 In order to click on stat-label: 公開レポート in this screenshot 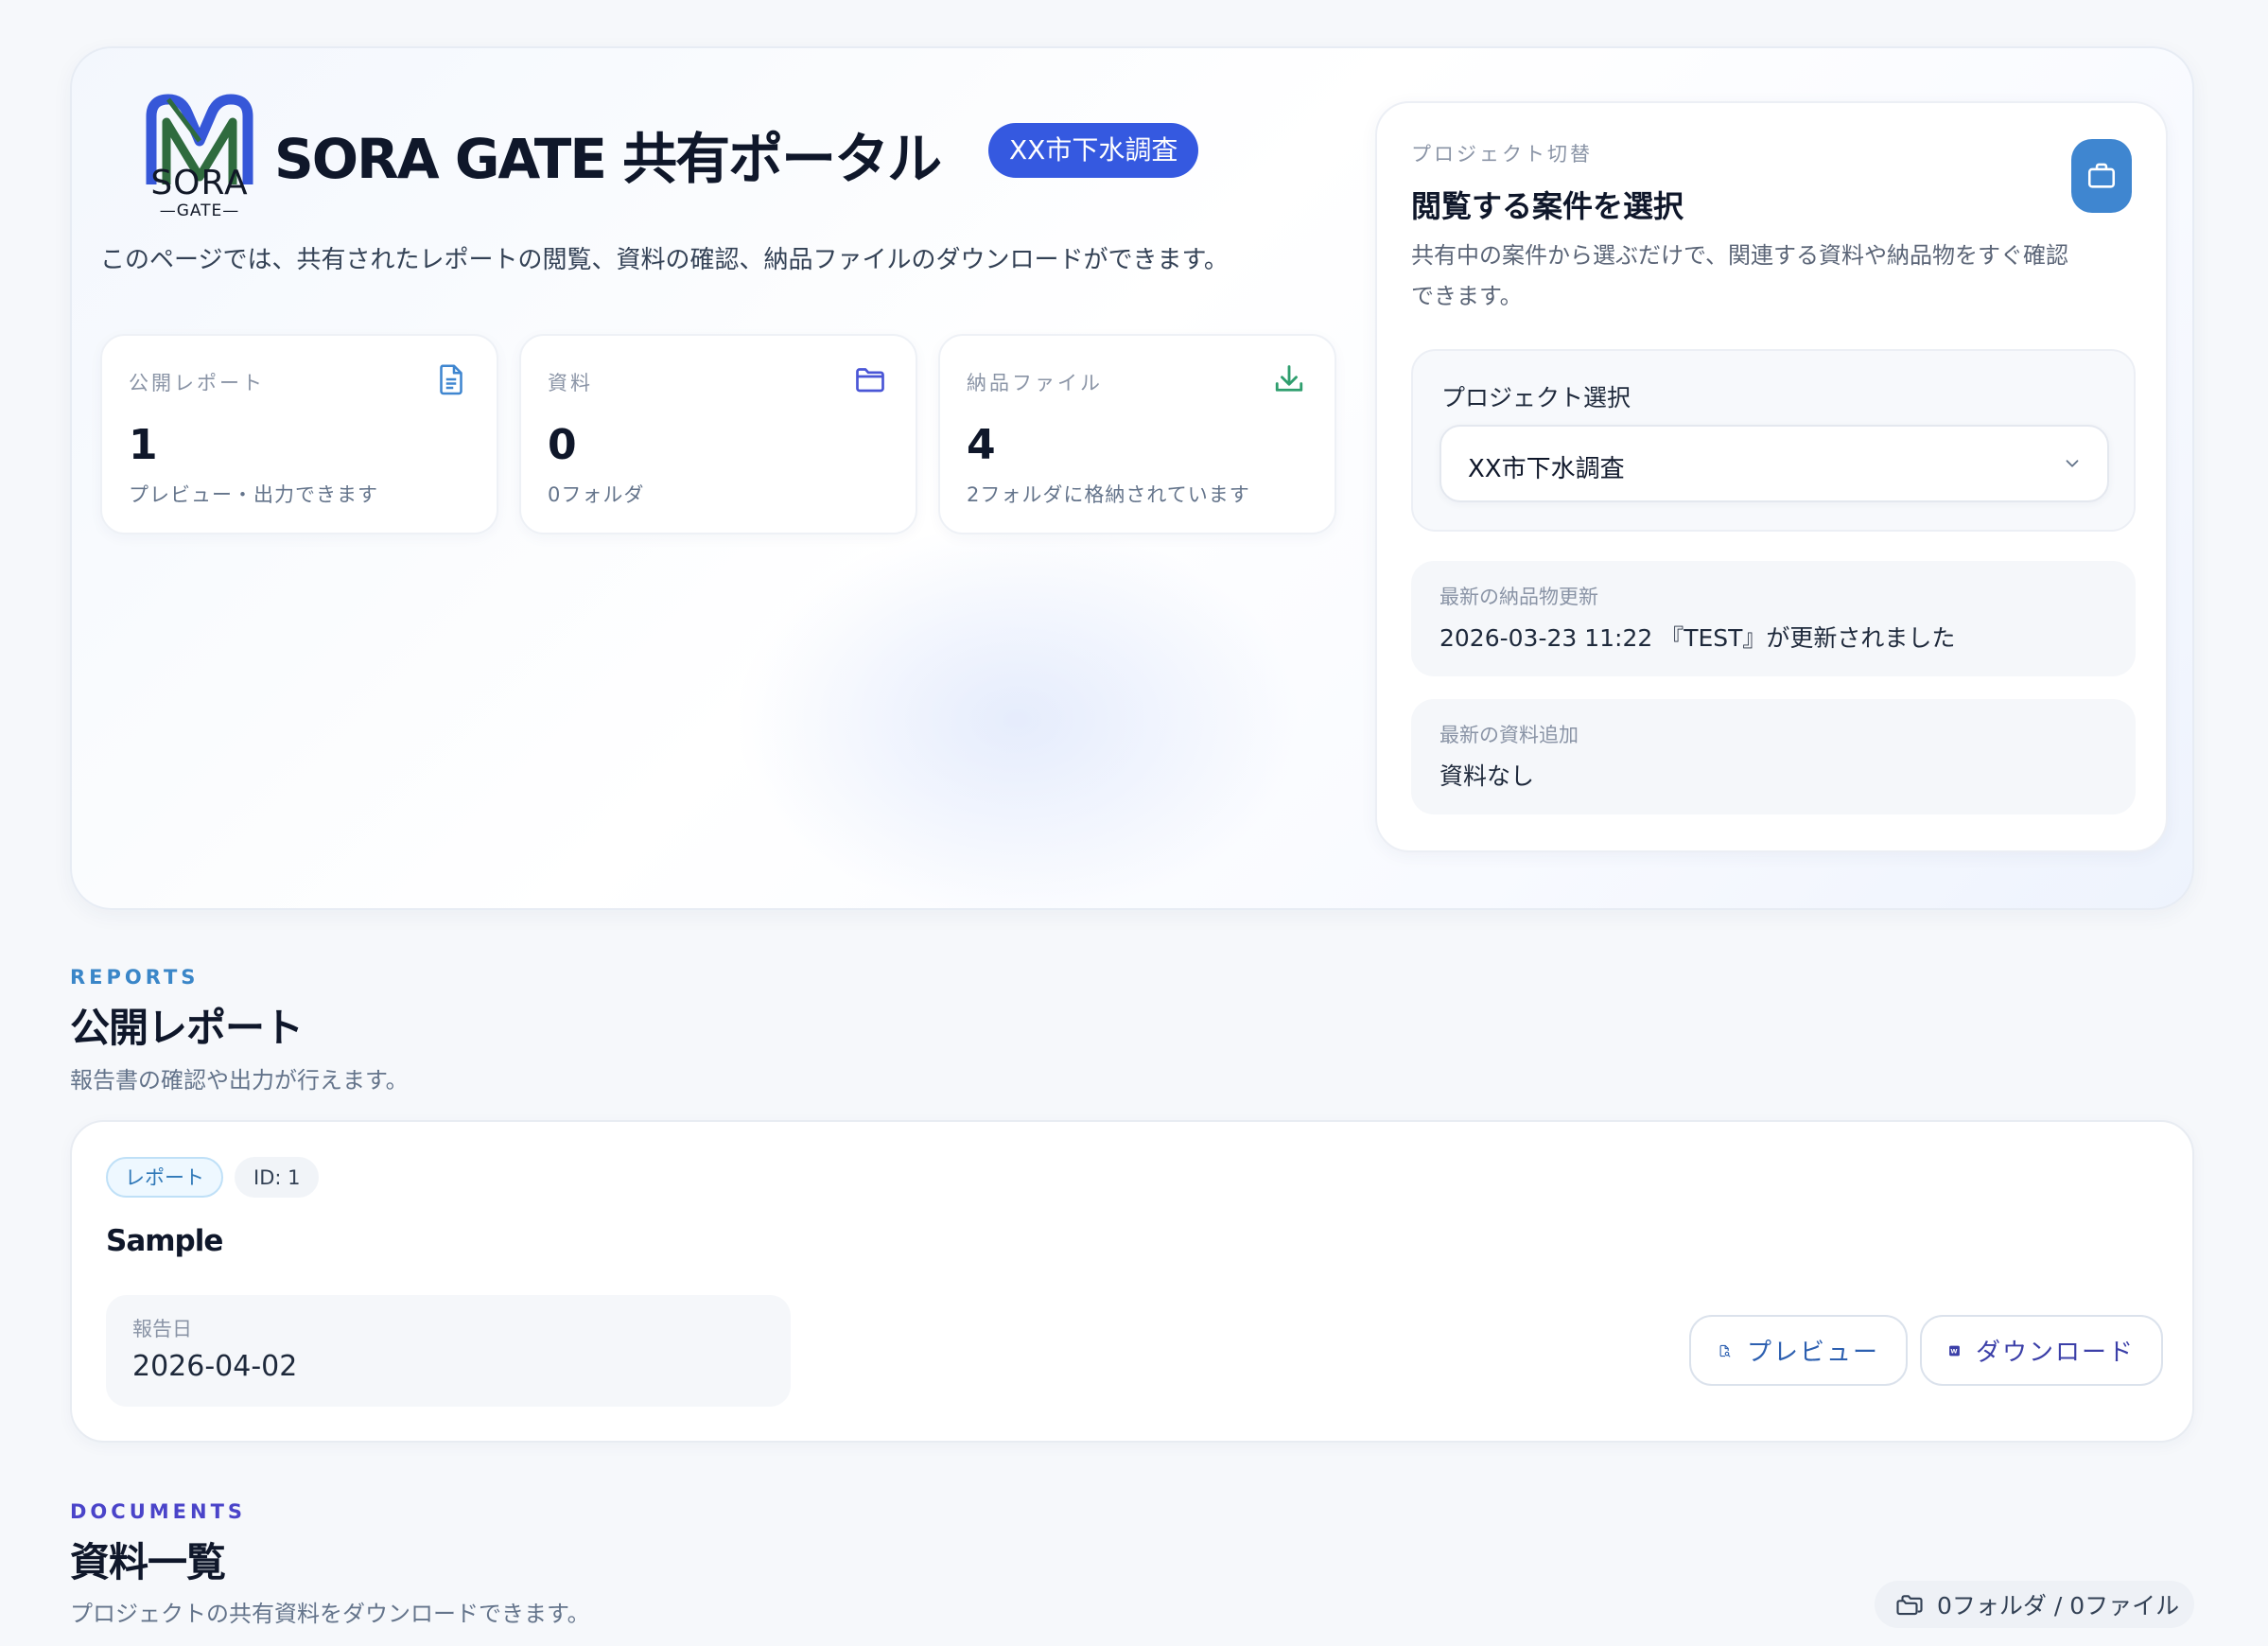, I will do `click(197, 383)`.